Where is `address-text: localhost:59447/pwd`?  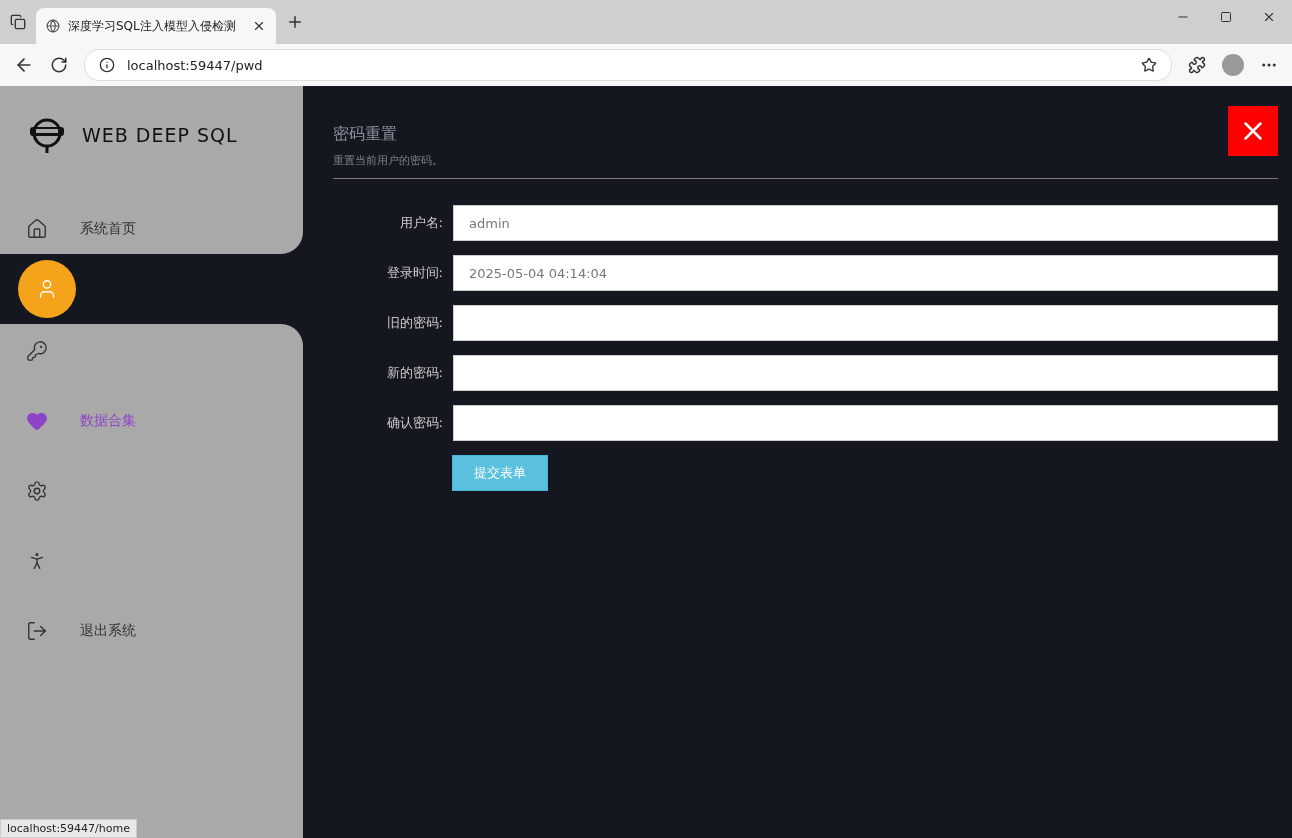
address-text: localhost:59447/pwd is located at coordinates (195, 65).